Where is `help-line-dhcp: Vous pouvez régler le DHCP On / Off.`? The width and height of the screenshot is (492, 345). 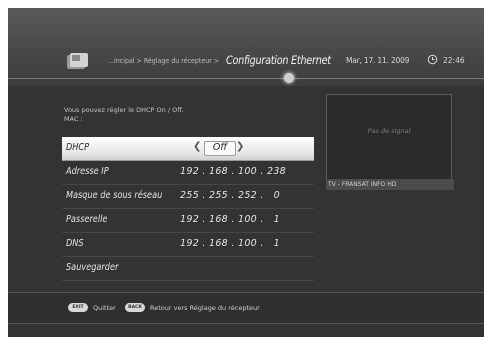 help-line-dhcp: Vous pouvez régler le DHCP On / Off. is located at coordinates (124, 110).